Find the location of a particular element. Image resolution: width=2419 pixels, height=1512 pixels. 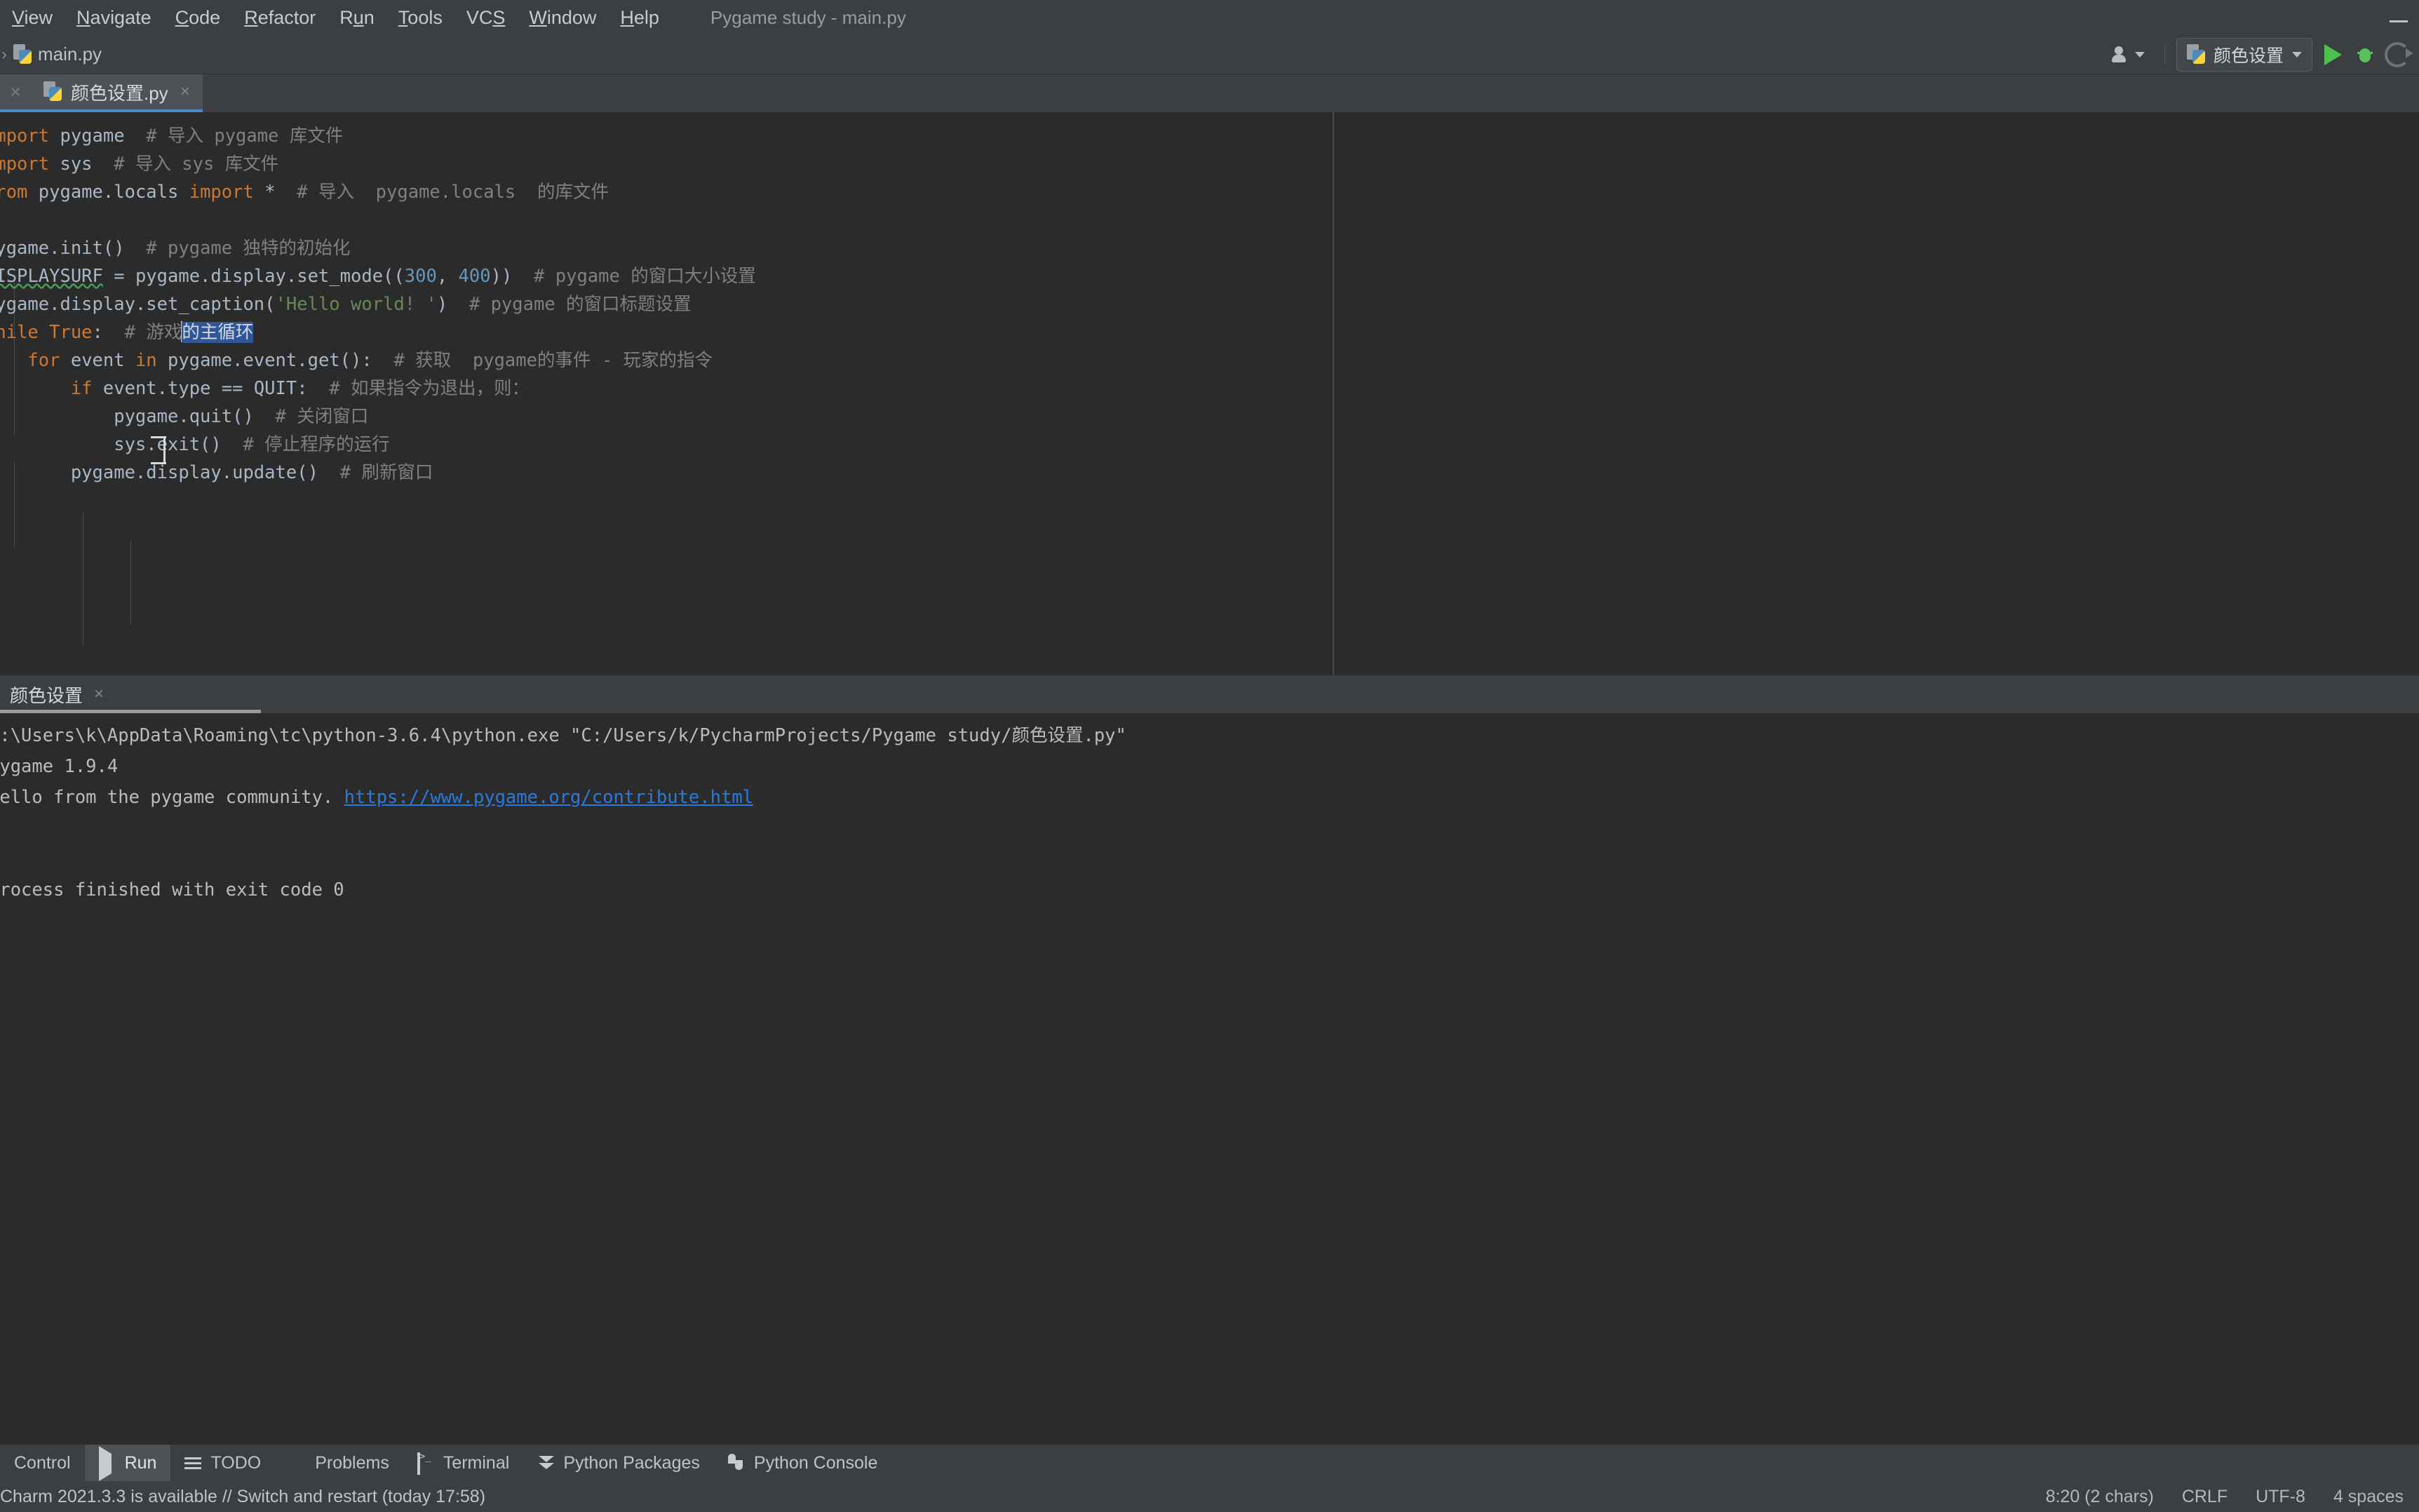

text-cursor-icon is located at coordinates (158, 450).